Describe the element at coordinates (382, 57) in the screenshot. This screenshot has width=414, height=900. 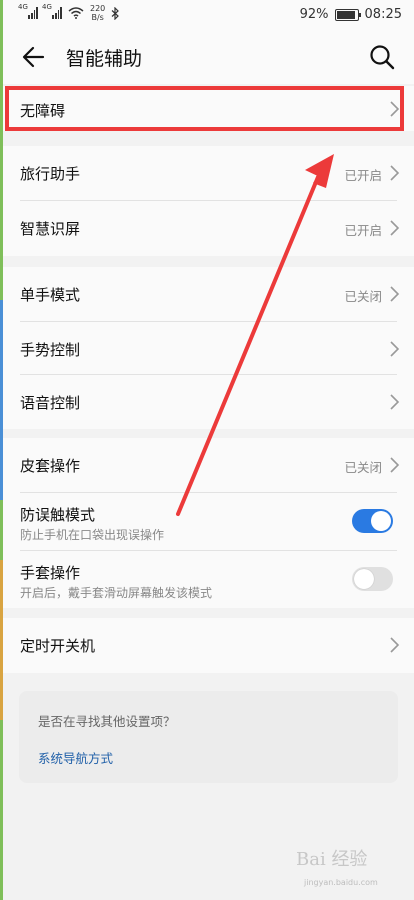
I see `search-icon` at that location.